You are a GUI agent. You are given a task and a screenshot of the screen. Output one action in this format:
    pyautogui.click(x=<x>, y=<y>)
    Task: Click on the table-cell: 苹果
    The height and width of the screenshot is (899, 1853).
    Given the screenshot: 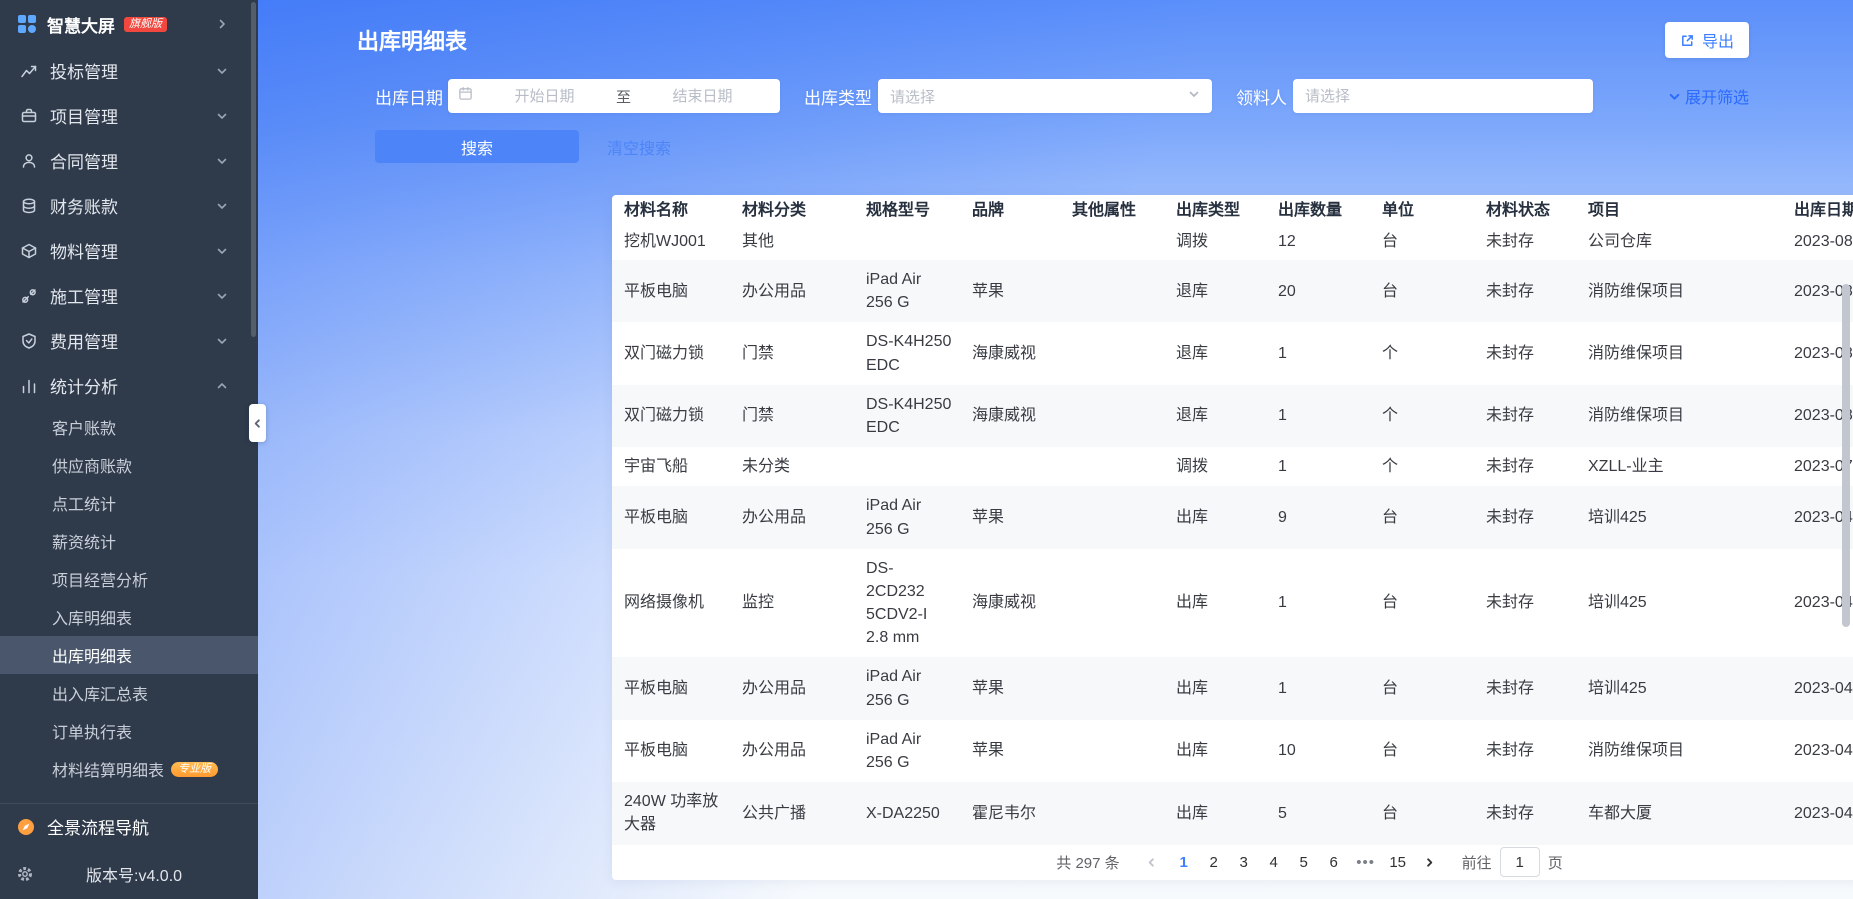 What is the action you would take?
    pyautogui.click(x=988, y=517)
    